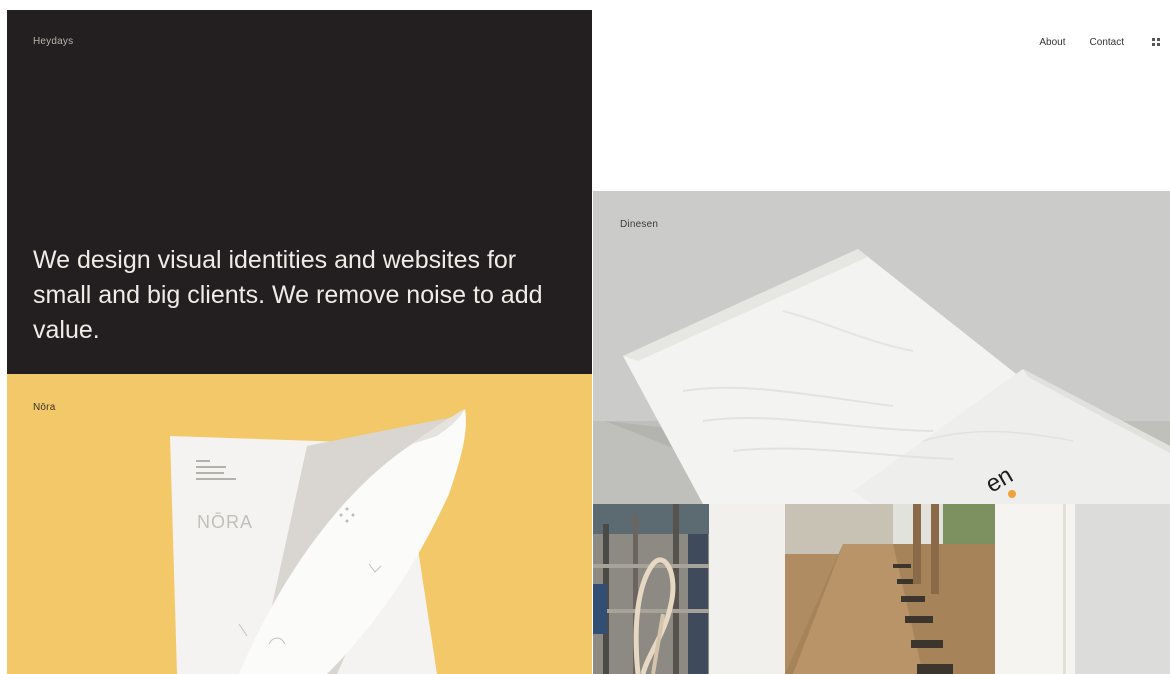 This screenshot has height=674, width=1170. I want to click on photo-strip, so click(881, 589).